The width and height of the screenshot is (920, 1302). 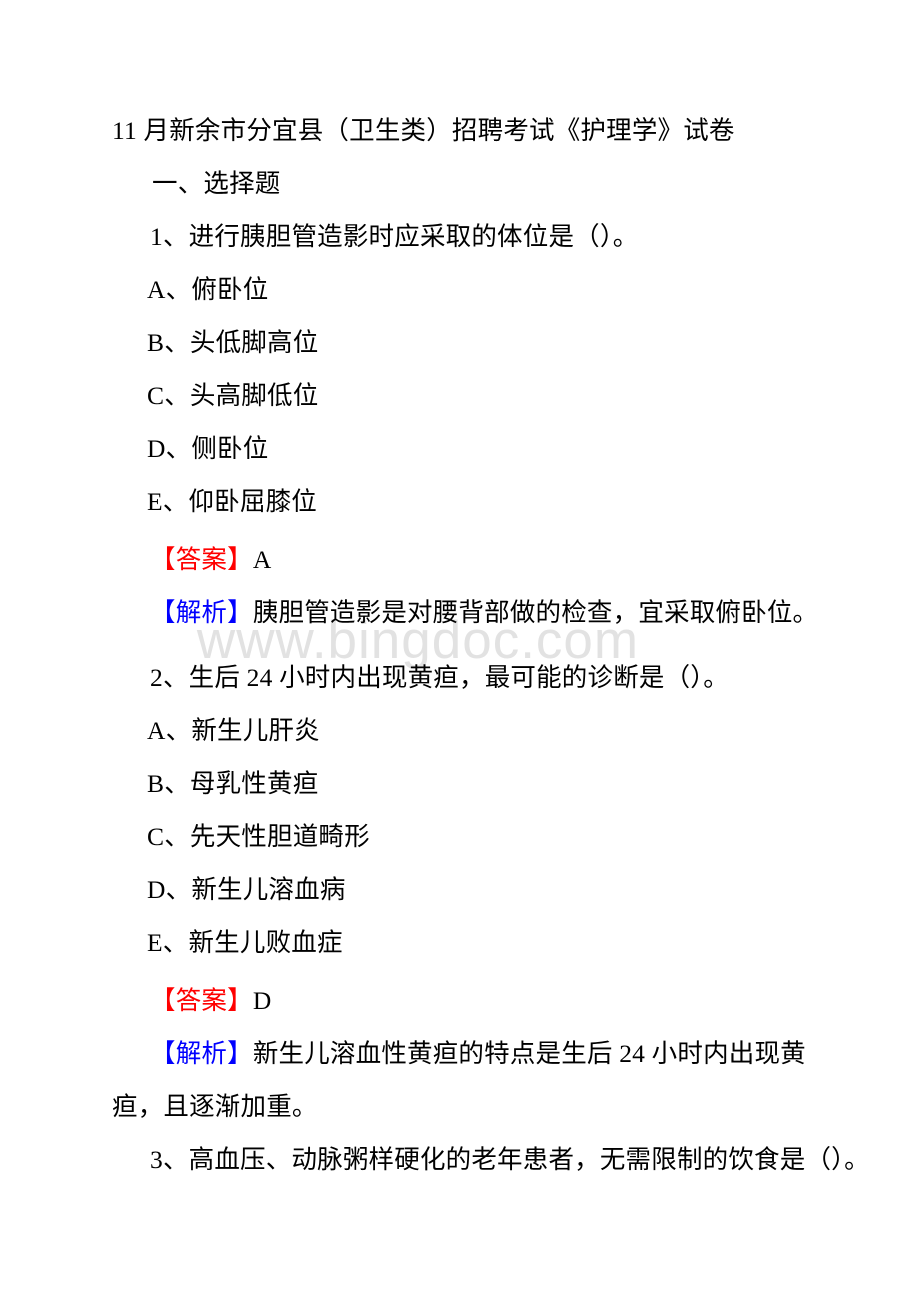 What do you see at coordinates (232, 501) in the screenshot?
I see `question-option: E、仰卧屈膝位` at bounding box center [232, 501].